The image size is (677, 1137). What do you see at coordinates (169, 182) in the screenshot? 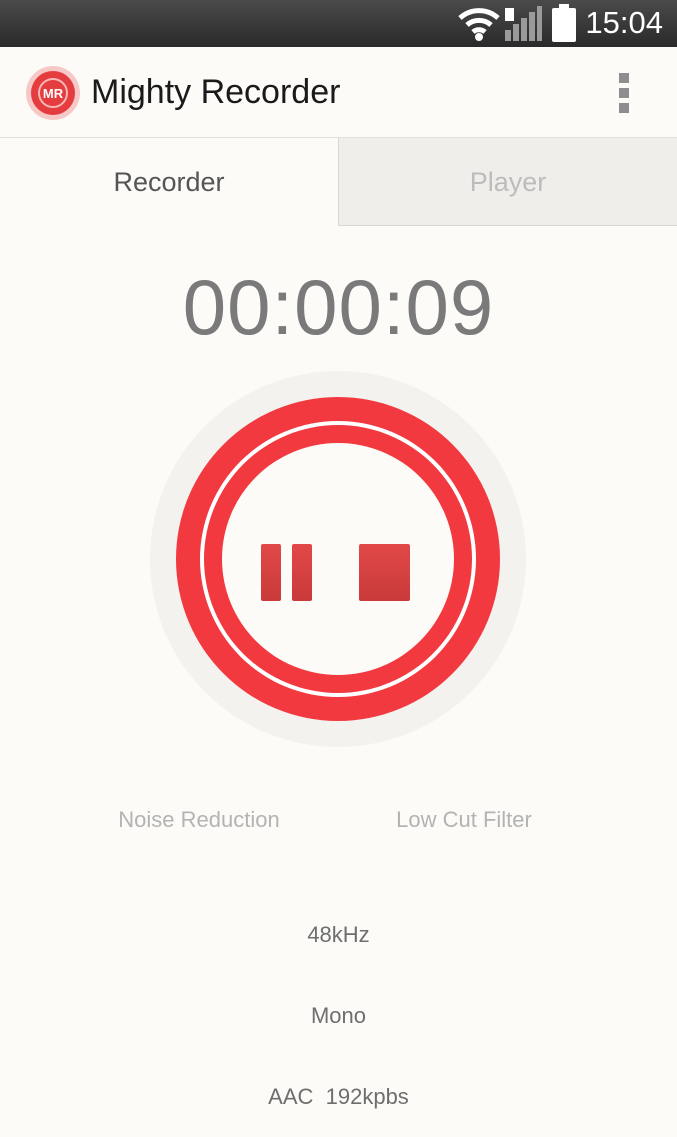
I see `tab-recorder: Recorder` at bounding box center [169, 182].